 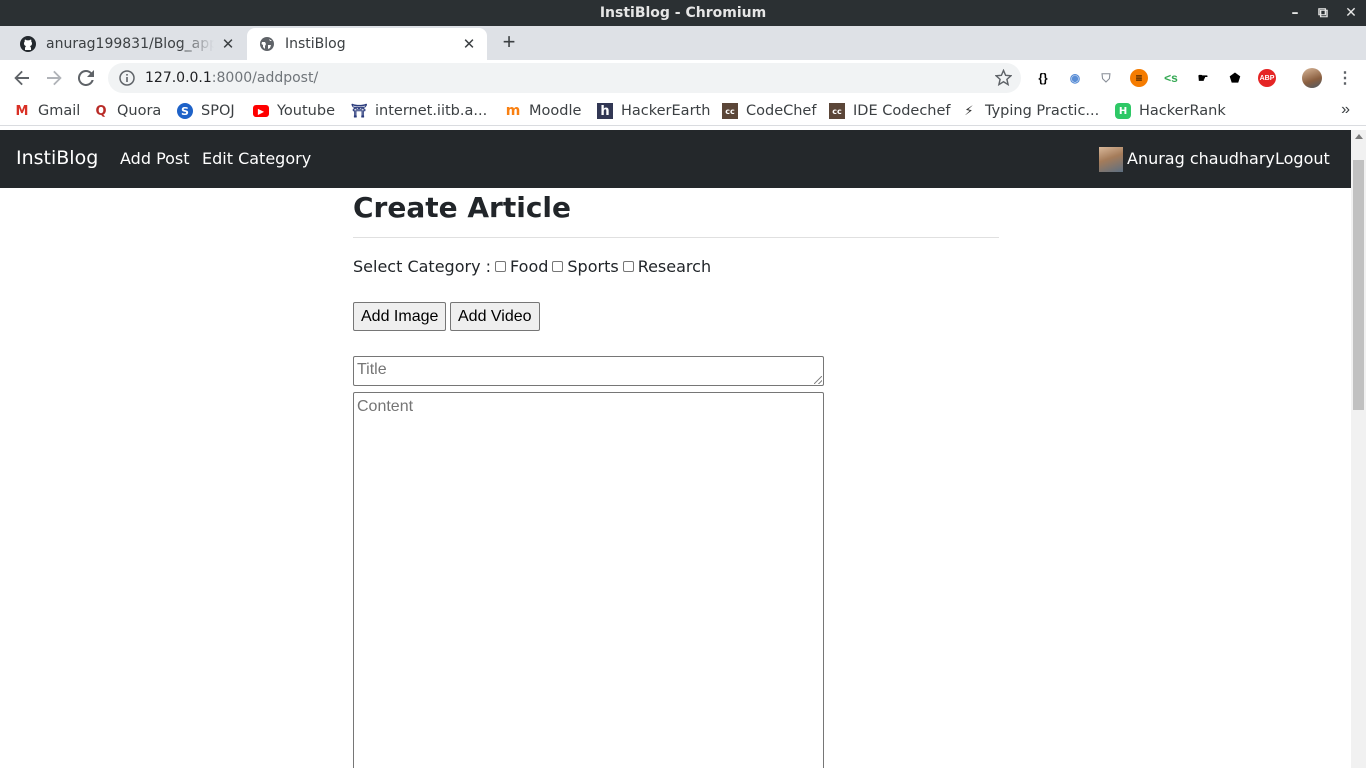 I want to click on window-title-bar: InstiBlog - Chromium – ⧉ ✕, so click(x=683, y=13).